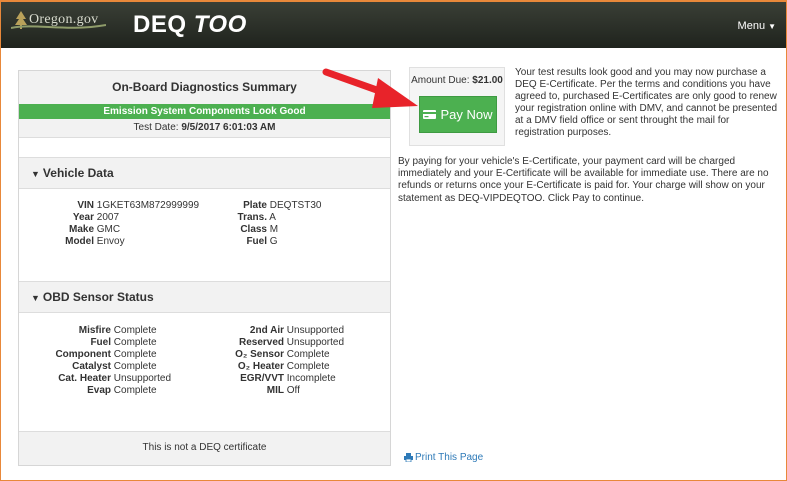 This screenshot has height=481, width=787. I want to click on pay-now-button: Pay Now, so click(458, 114).